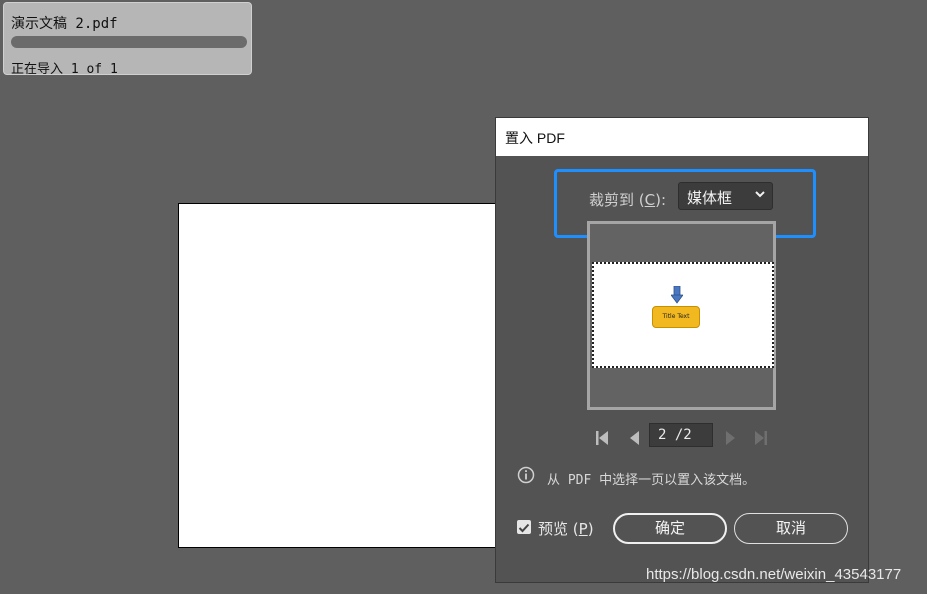 The width and height of the screenshot is (927, 594). What do you see at coordinates (650, 200) in the screenshot?
I see `crop-hotkey: C` at bounding box center [650, 200].